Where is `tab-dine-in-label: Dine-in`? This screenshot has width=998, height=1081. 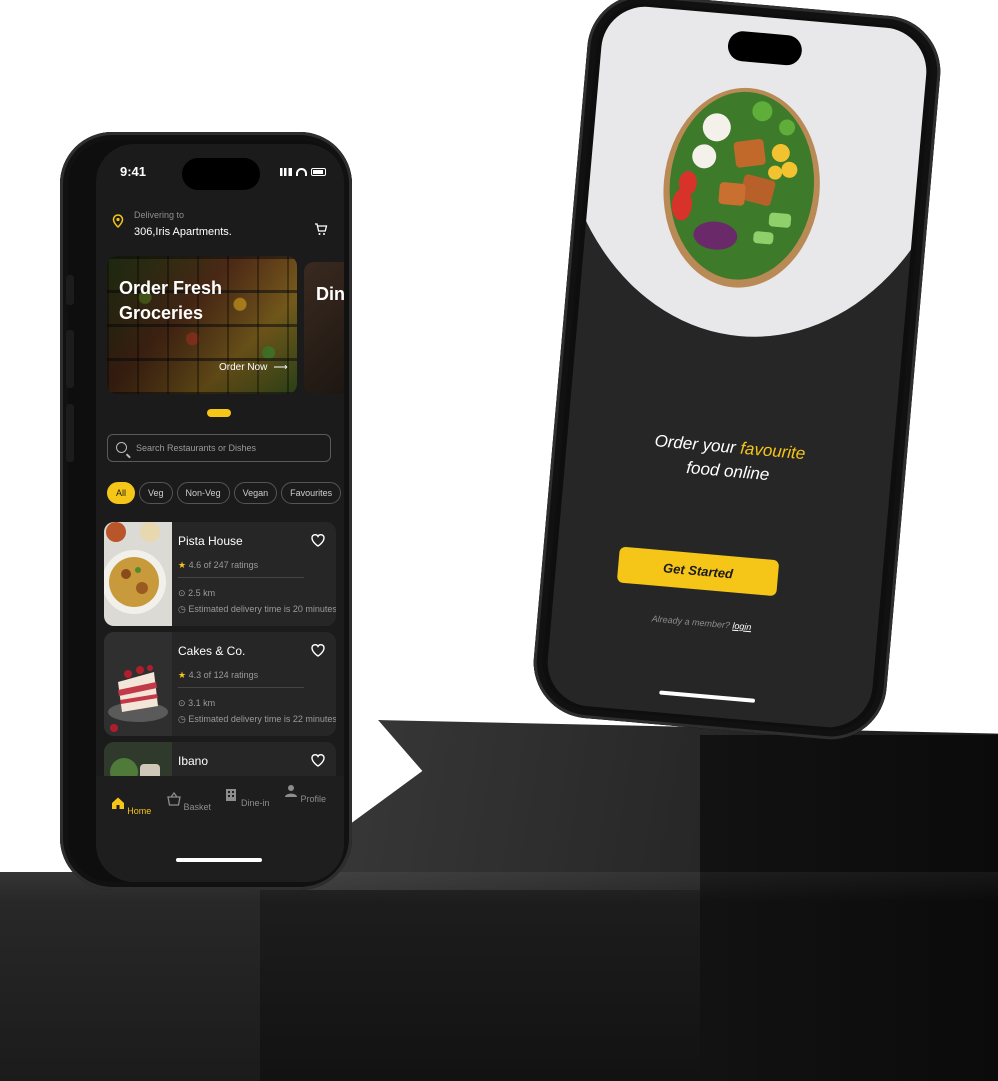
tab-dine-in-label: Dine-in is located at coordinates (255, 803).